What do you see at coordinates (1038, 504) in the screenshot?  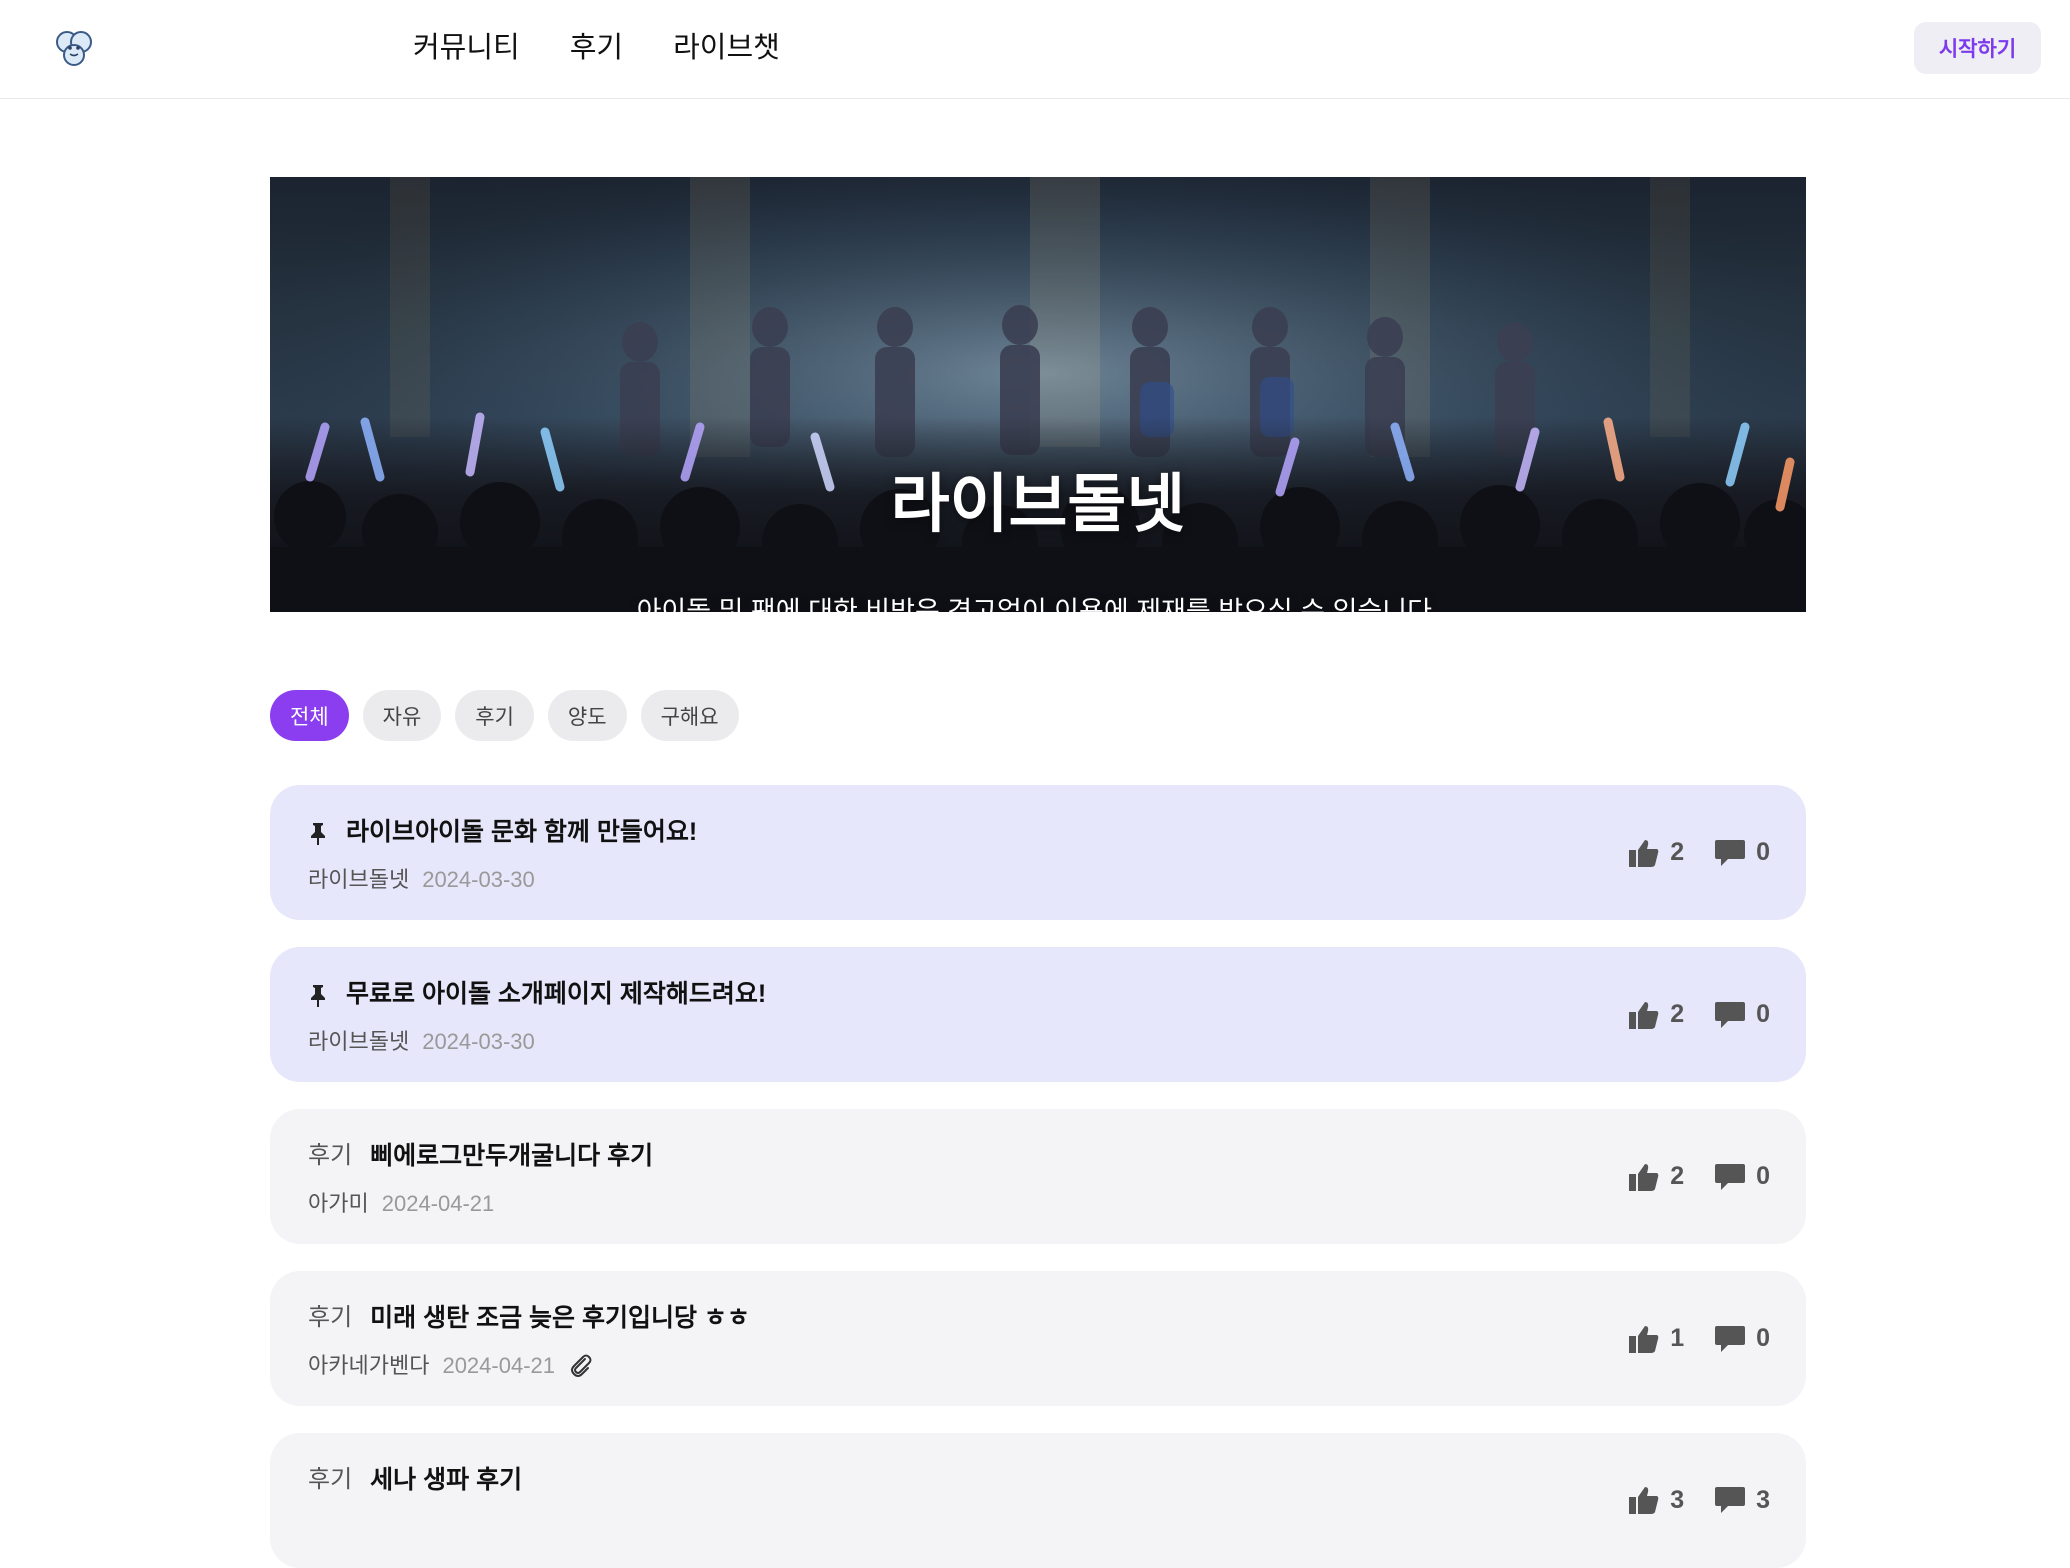 I see `hero-title: 라이브돌넷` at bounding box center [1038, 504].